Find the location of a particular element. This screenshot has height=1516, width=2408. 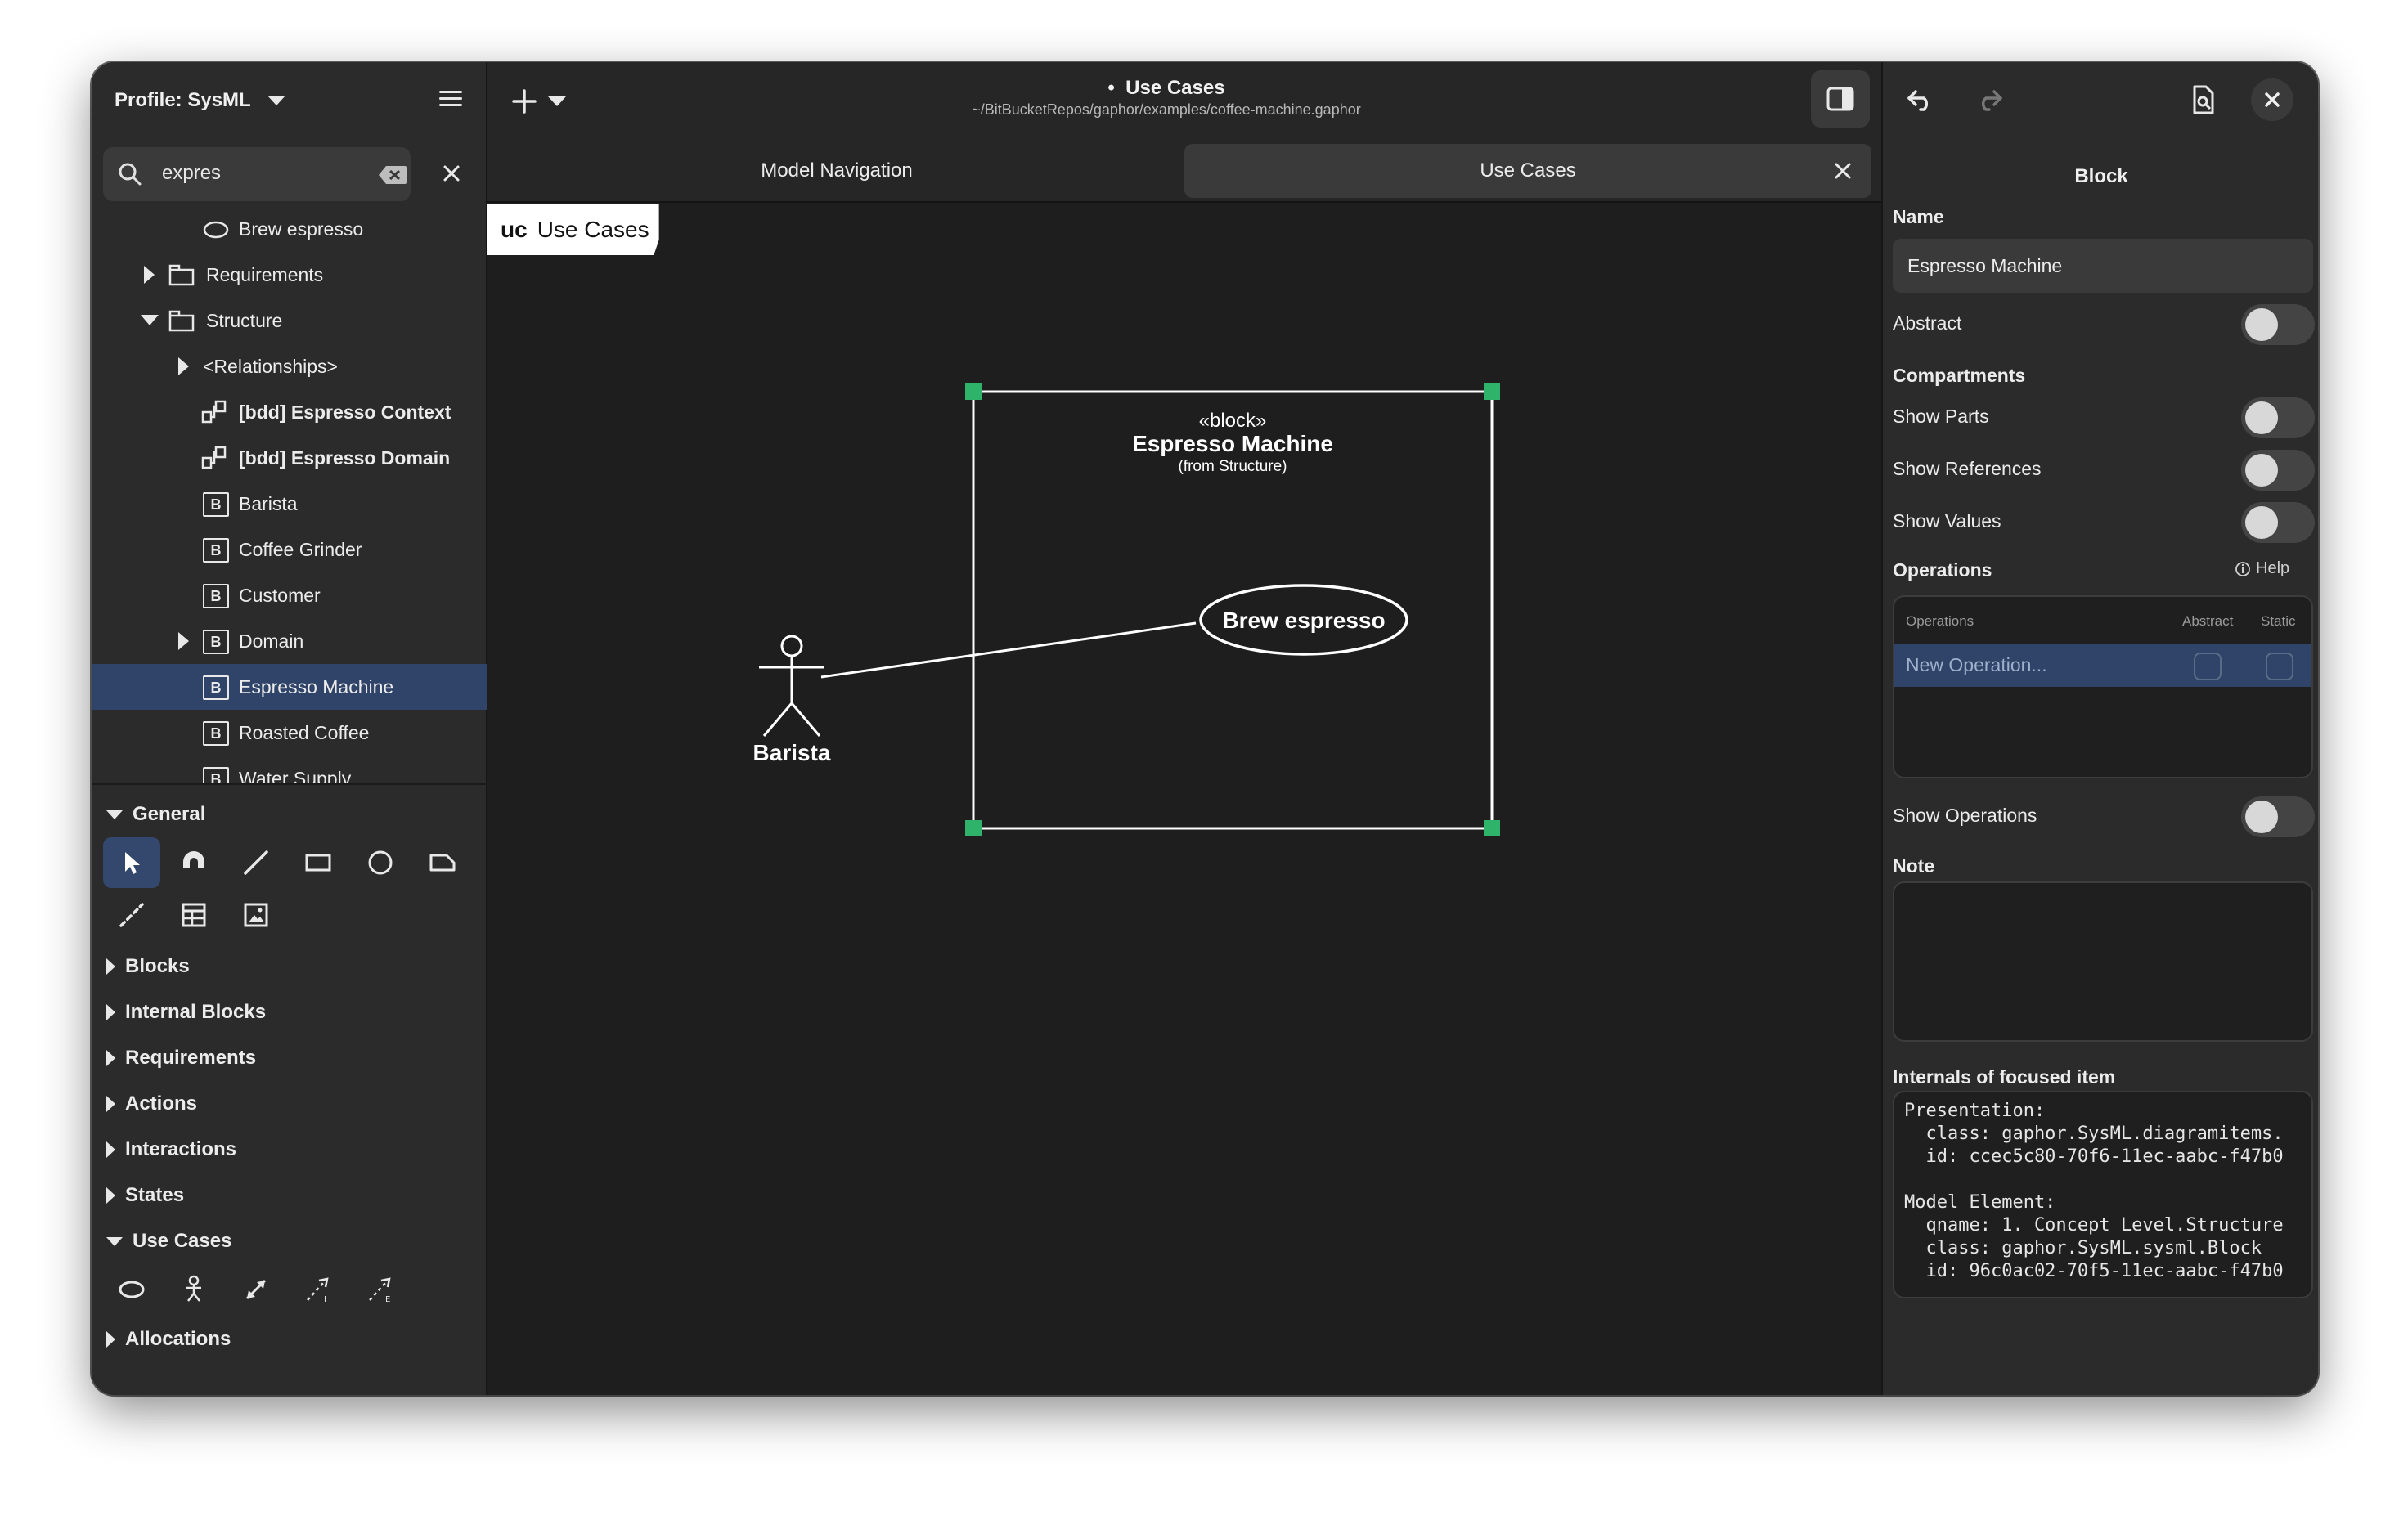

toolbox-section-allocations: Allocations is located at coordinates (168, 1339).